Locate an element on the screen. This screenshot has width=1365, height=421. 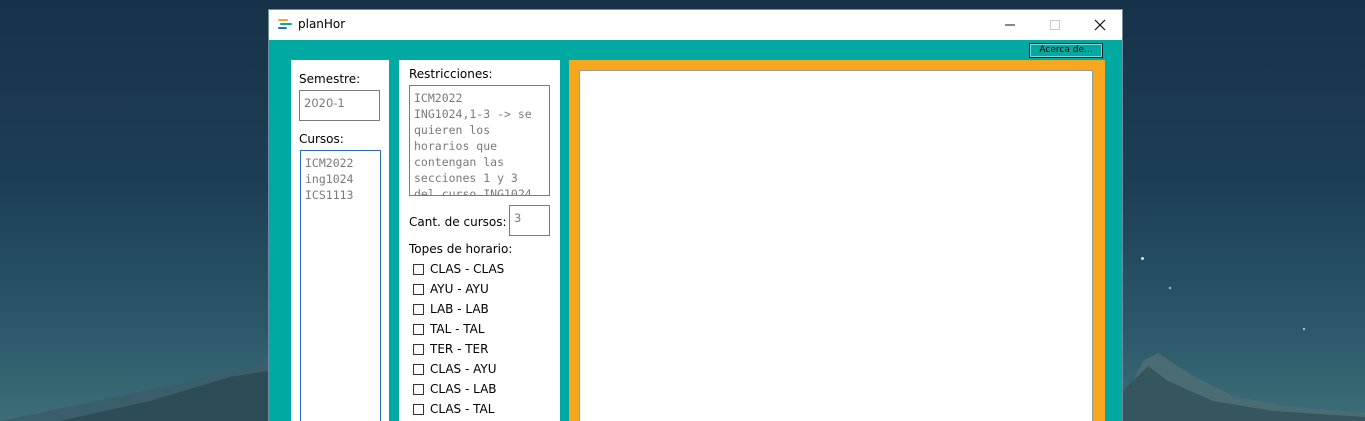
checkbox-label: CLAS - CLAS is located at coordinates (467, 269).